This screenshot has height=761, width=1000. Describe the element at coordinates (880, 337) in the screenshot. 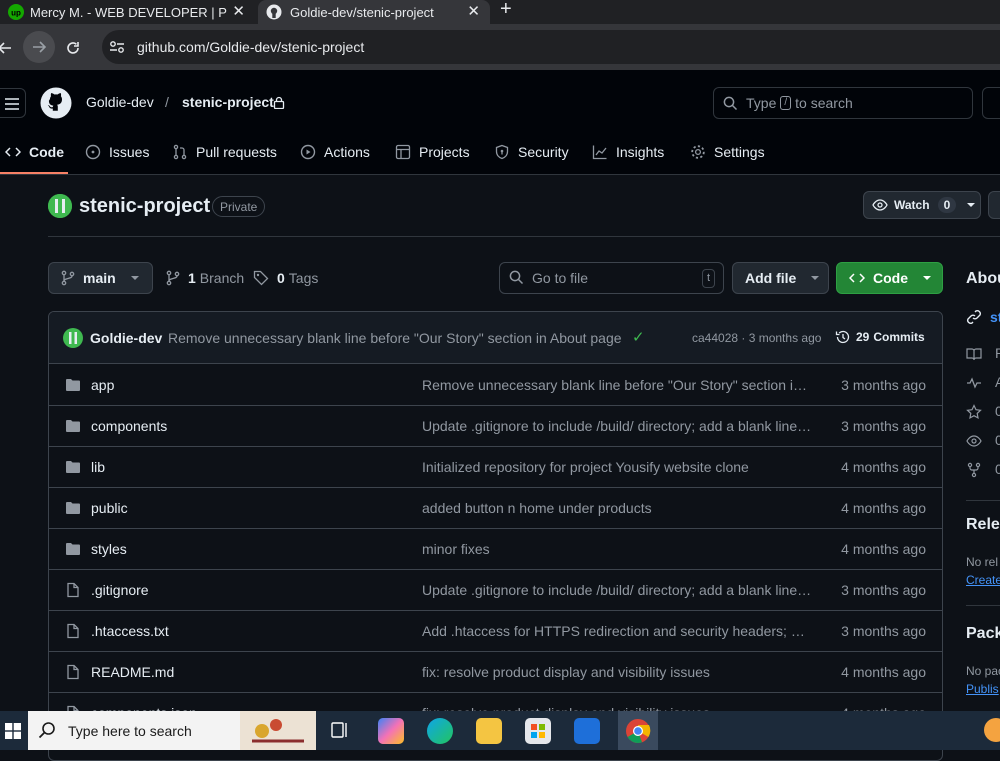

I see `commits-link: 29 Commits` at that location.